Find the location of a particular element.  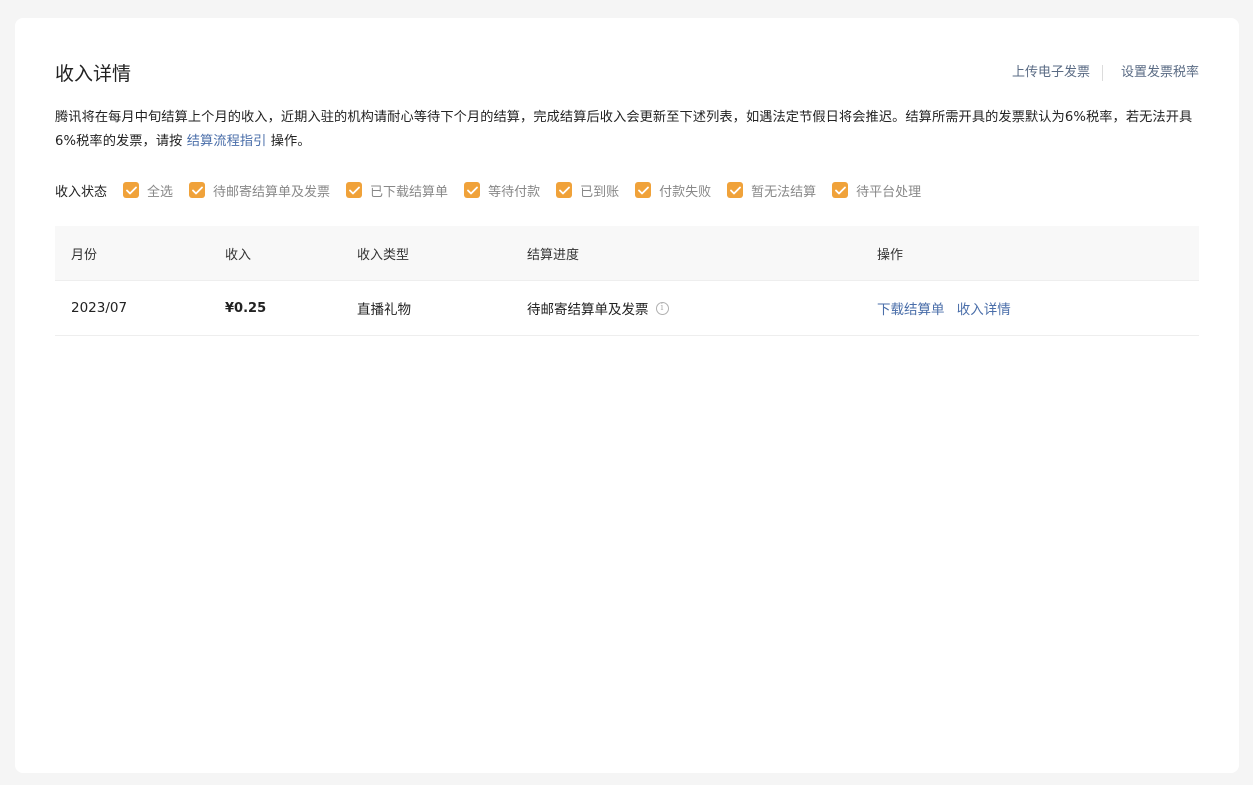

page-title: 收入详情 is located at coordinates (93, 74).